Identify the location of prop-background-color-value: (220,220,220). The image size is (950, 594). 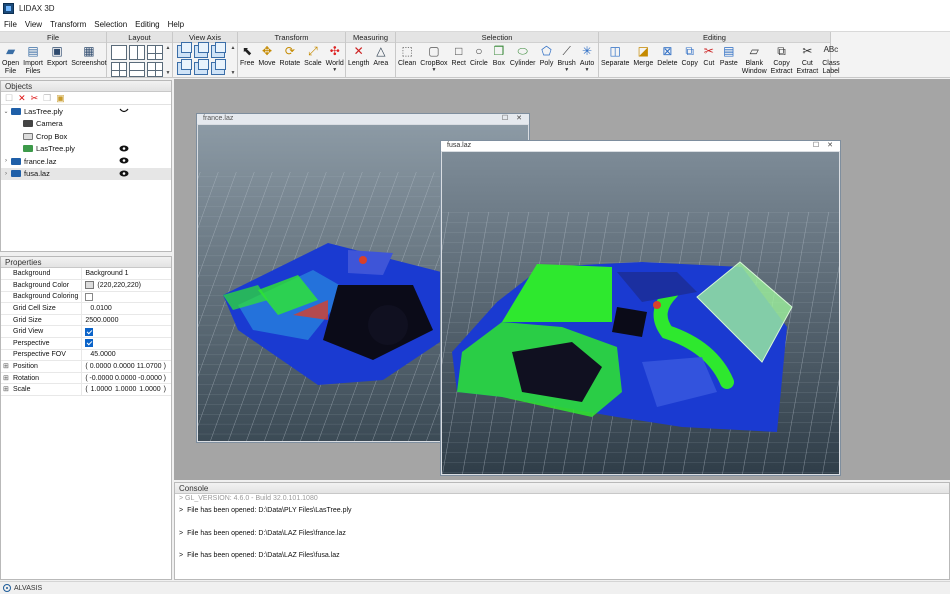
(126, 285).